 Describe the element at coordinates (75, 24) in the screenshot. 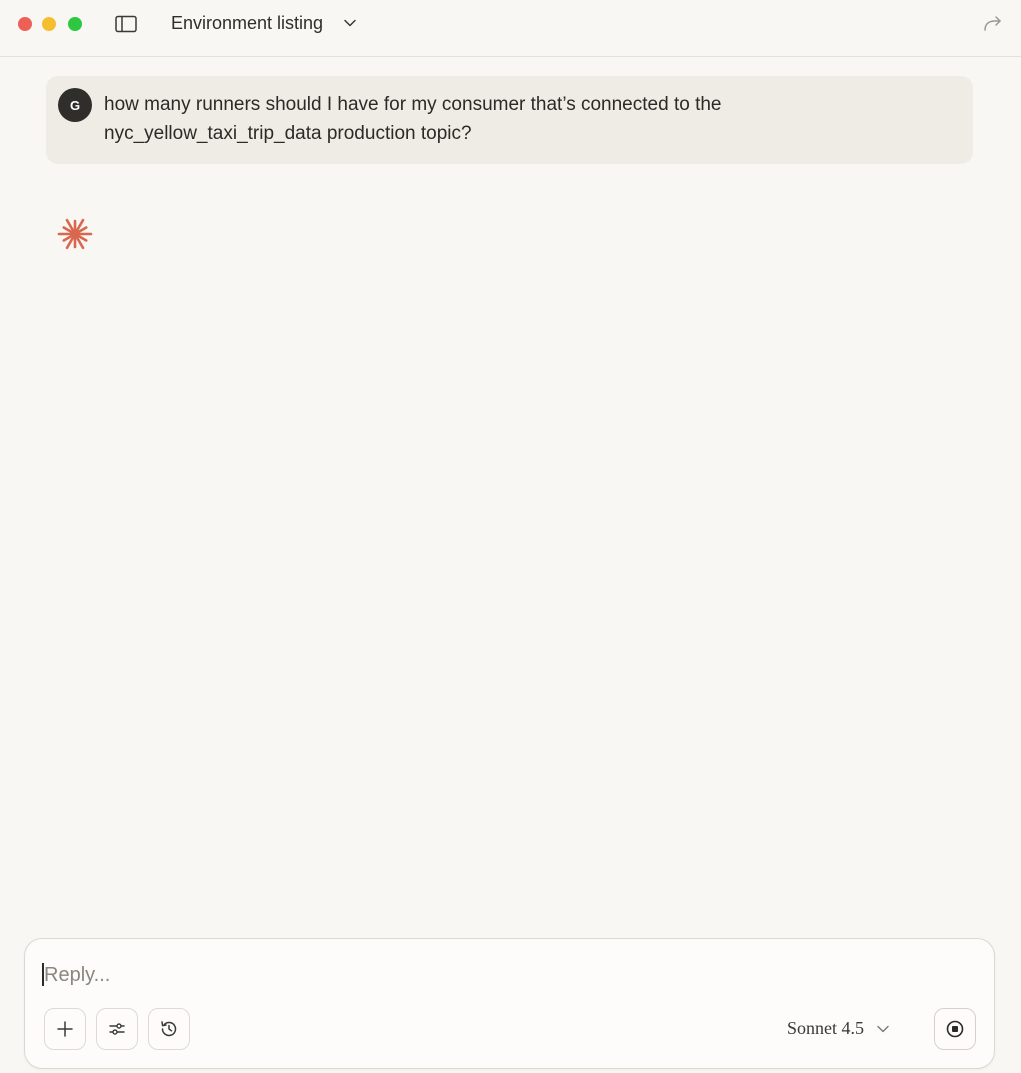

I see `maximize-window-button` at that location.